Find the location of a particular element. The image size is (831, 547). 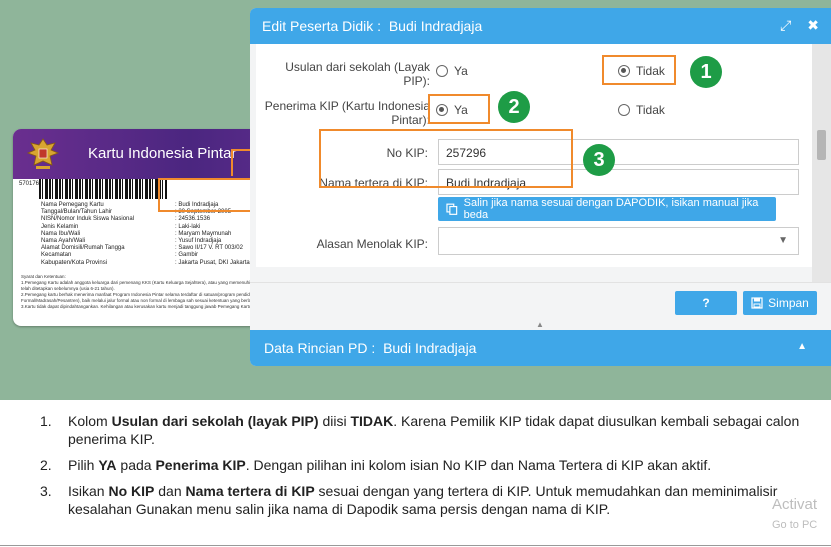

alasan-label: Alasan Menolak KIP: is located at coordinates (372, 244).